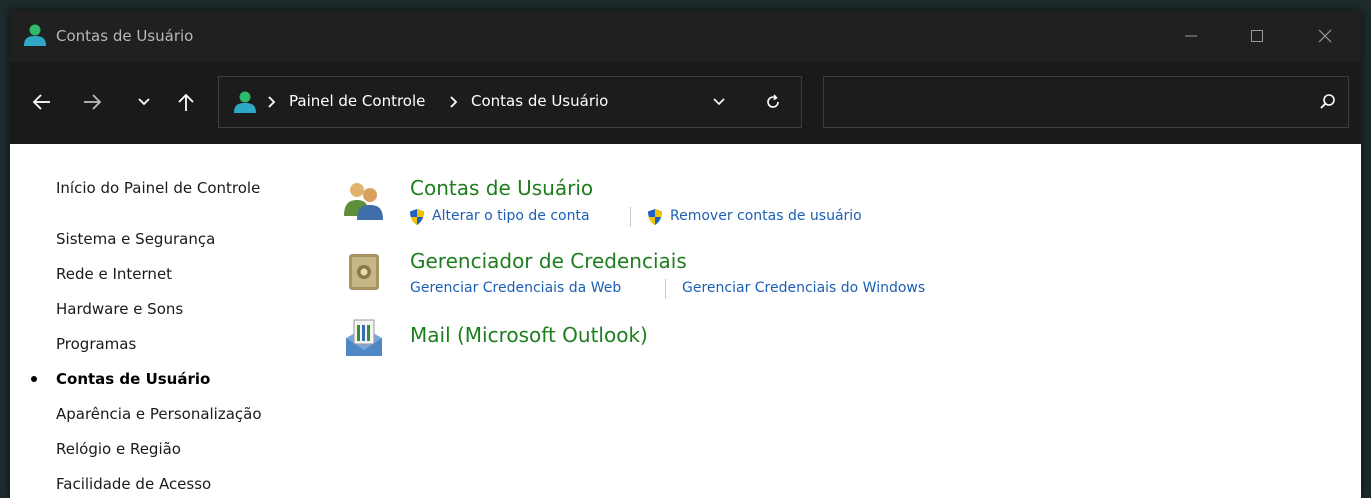 This screenshot has height=498, width=1371. I want to click on search-box, so click(1086, 102).